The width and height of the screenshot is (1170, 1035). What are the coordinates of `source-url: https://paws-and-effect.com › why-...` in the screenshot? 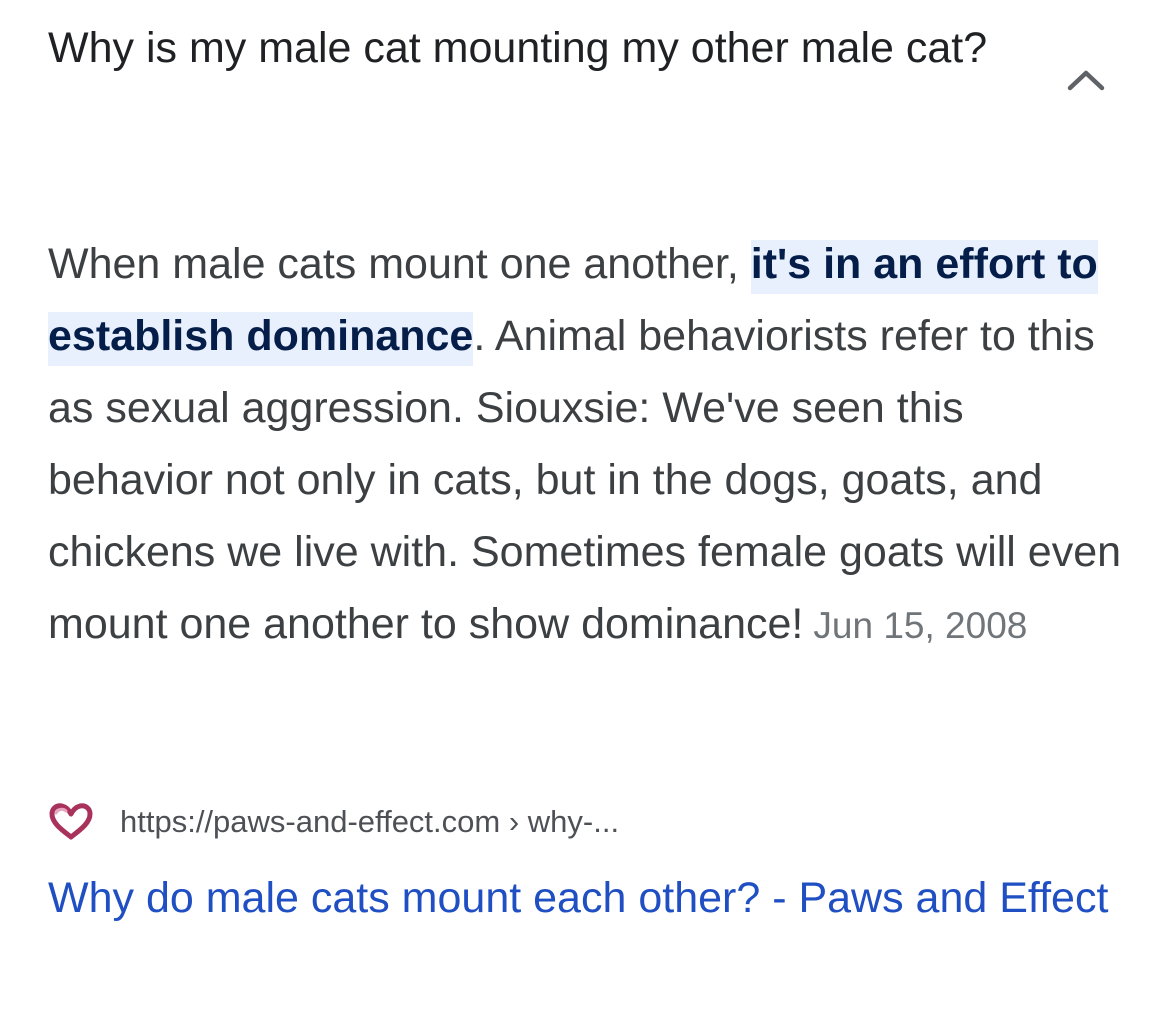 It's located at (369, 822).